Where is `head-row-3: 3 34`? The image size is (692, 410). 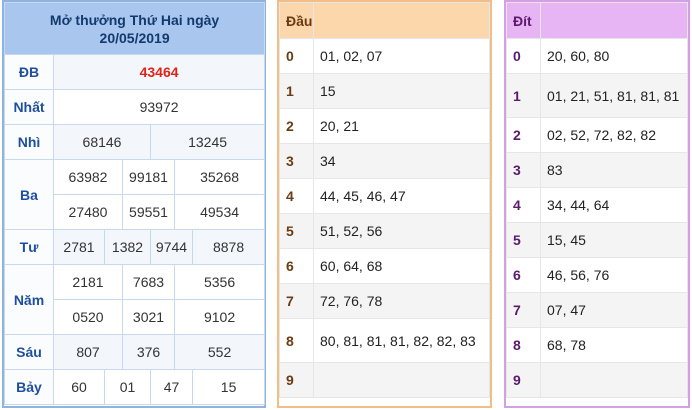
head-row-3: 3 34 is located at coordinates (384, 161).